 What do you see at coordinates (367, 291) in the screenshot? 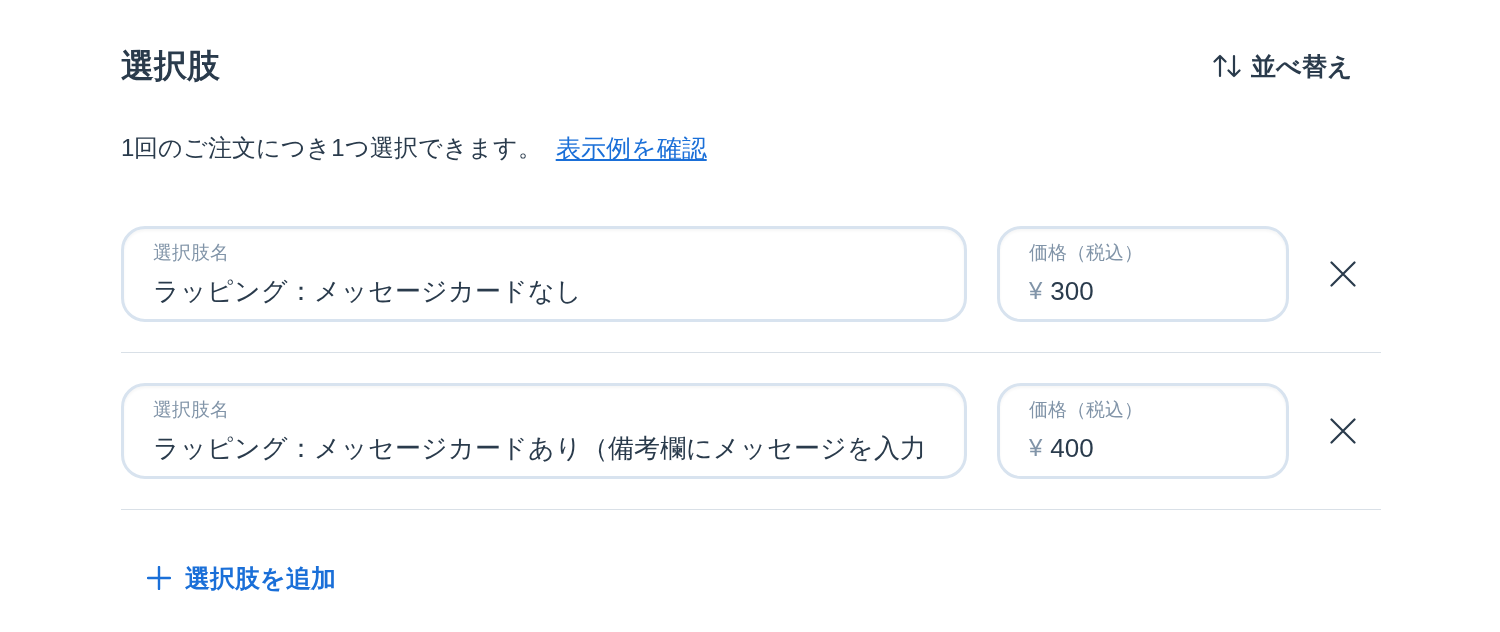
I see `field-value: ラッピング：メッセージカードなし` at bounding box center [367, 291].